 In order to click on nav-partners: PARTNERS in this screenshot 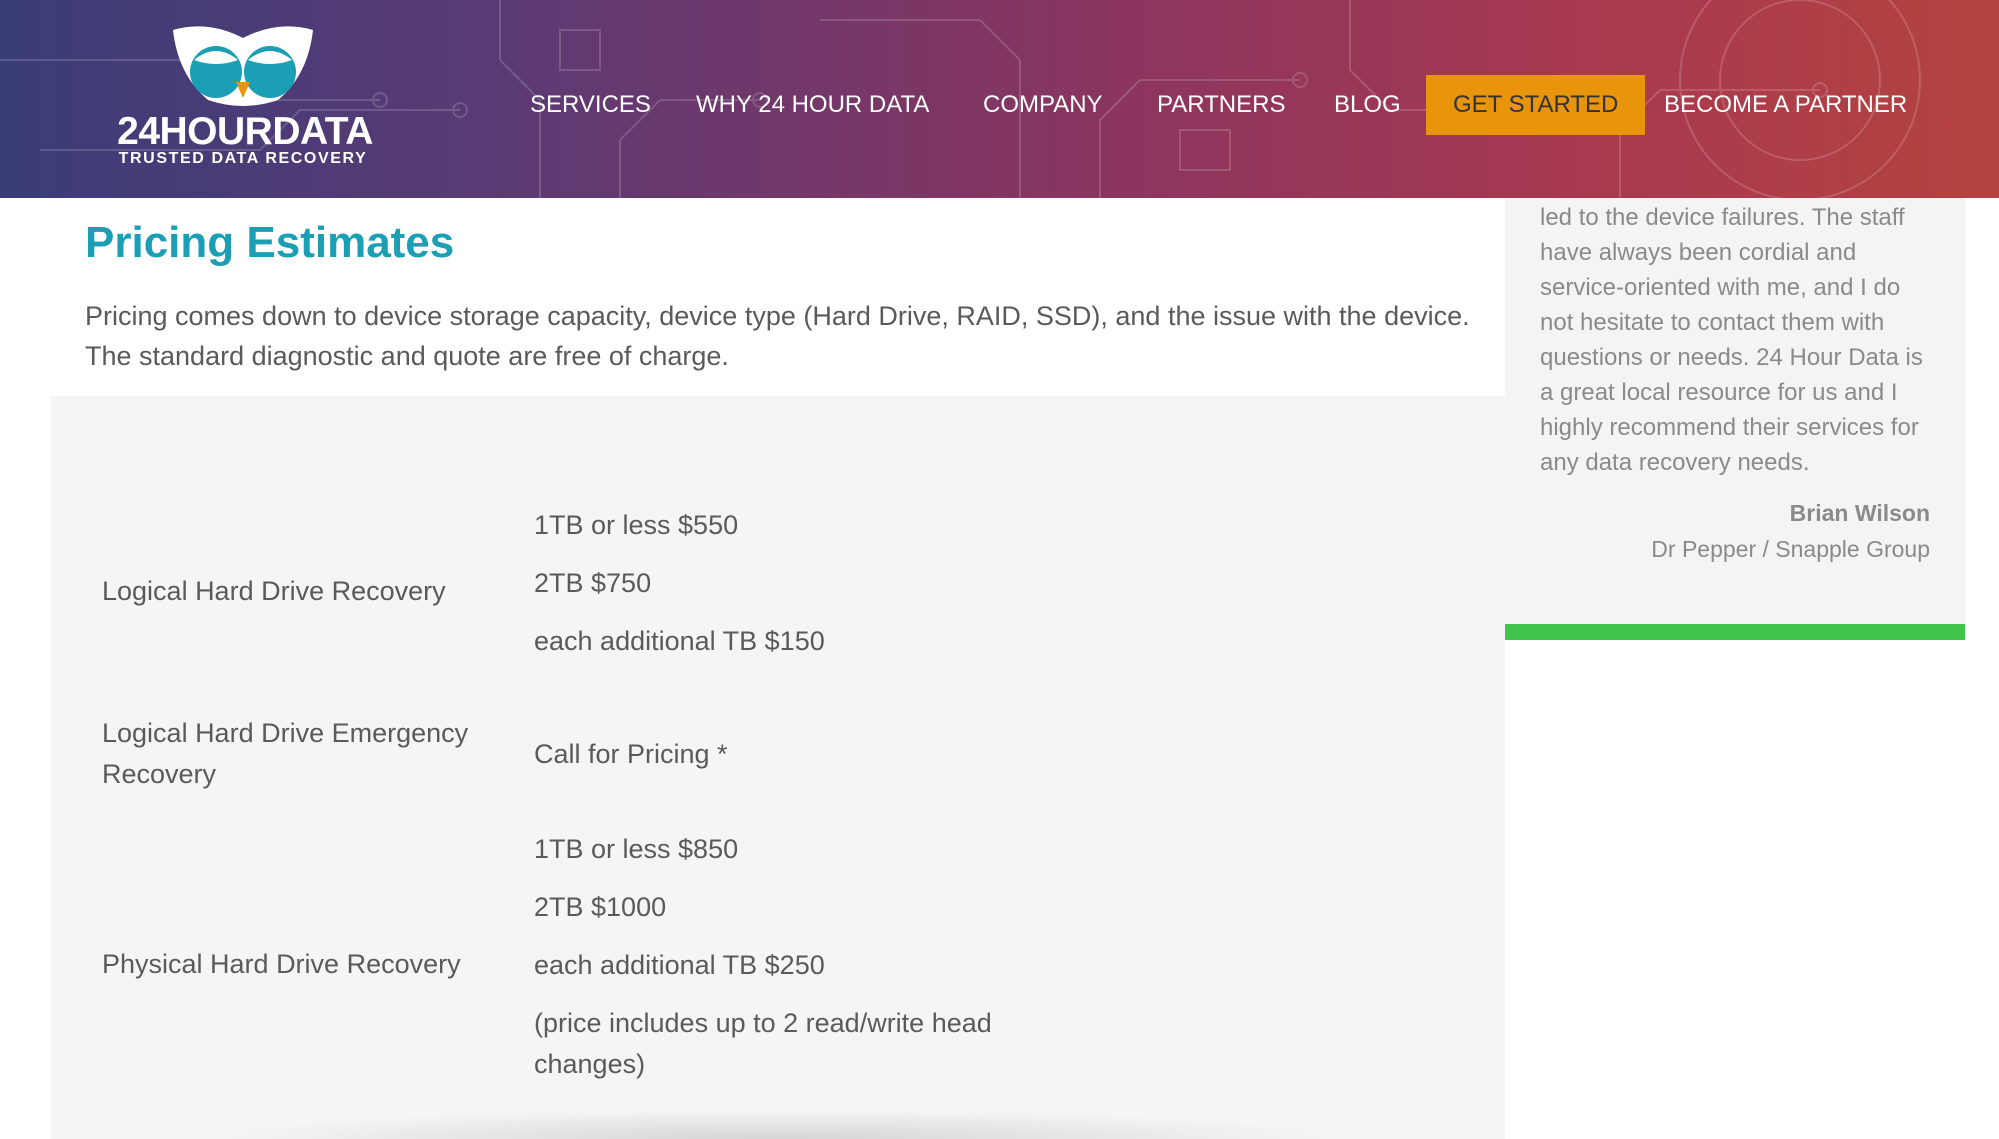, I will do `click(1221, 105)`.